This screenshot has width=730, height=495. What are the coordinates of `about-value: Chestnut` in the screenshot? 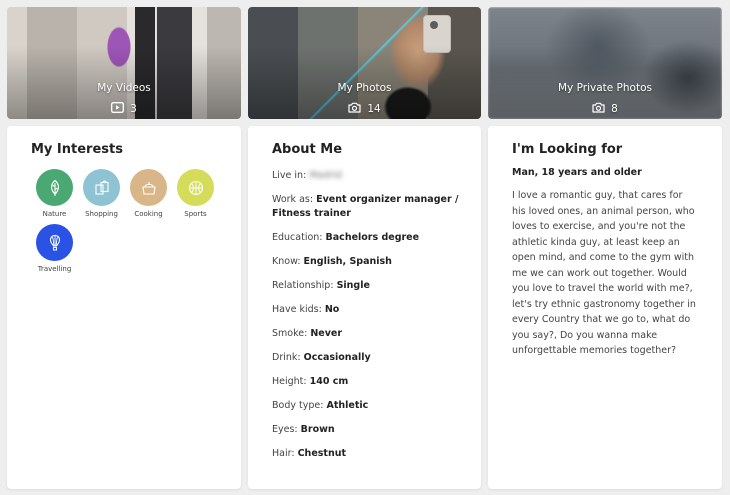 It's located at (322, 453).